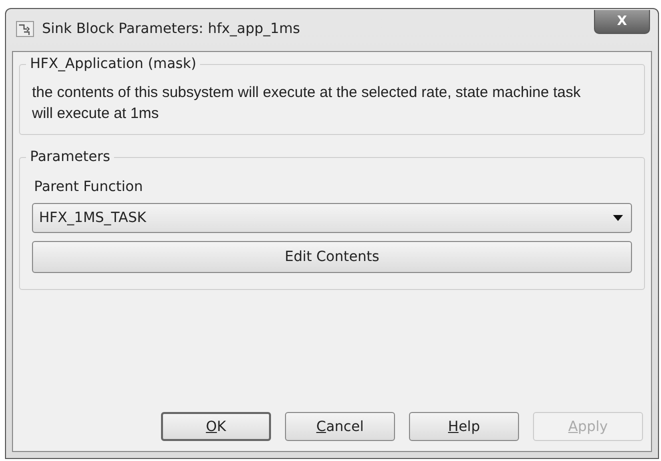 Image resolution: width=661 pixels, height=461 pixels. What do you see at coordinates (340, 426) in the screenshot?
I see `cancel-button: Cancel` at bounding box center [340, 426].